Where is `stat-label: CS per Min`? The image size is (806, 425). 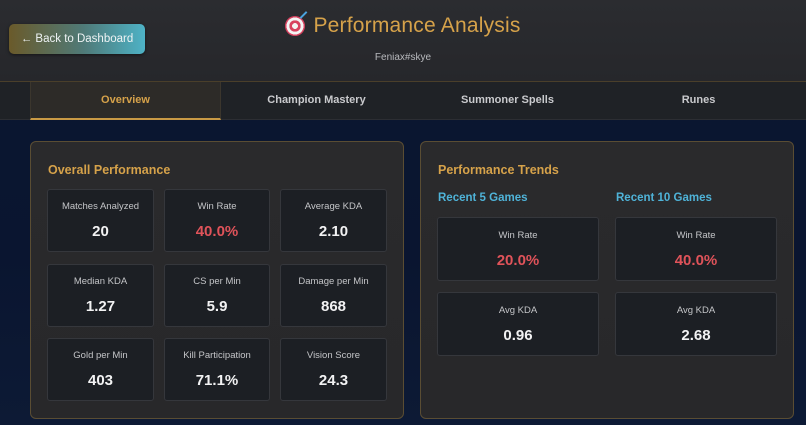
stat-label: CS per Min is located at coordinates (217, 281).